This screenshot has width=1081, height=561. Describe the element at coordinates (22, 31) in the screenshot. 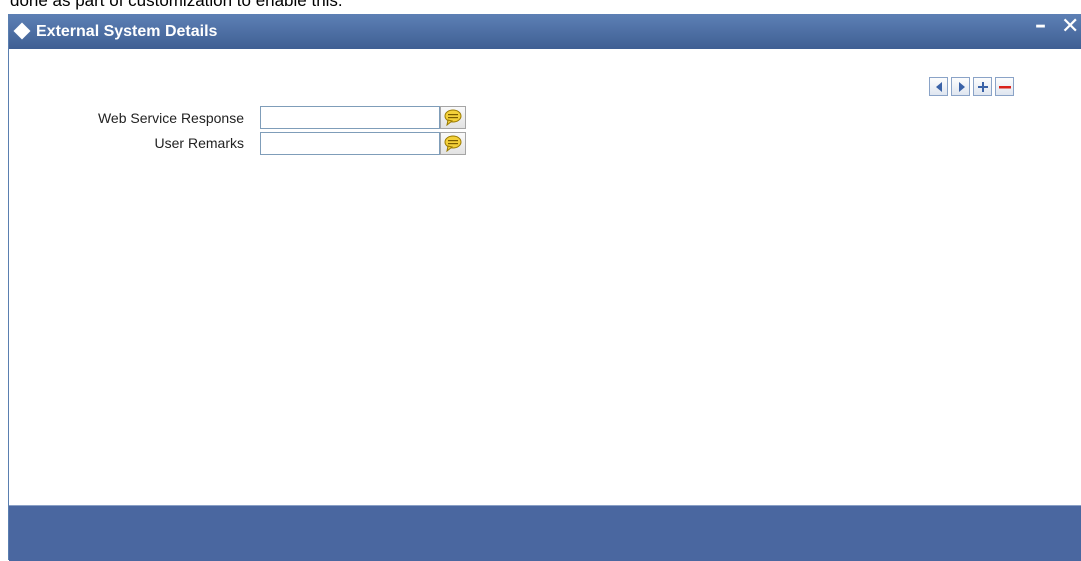

I see `diamond-icon` at that location.